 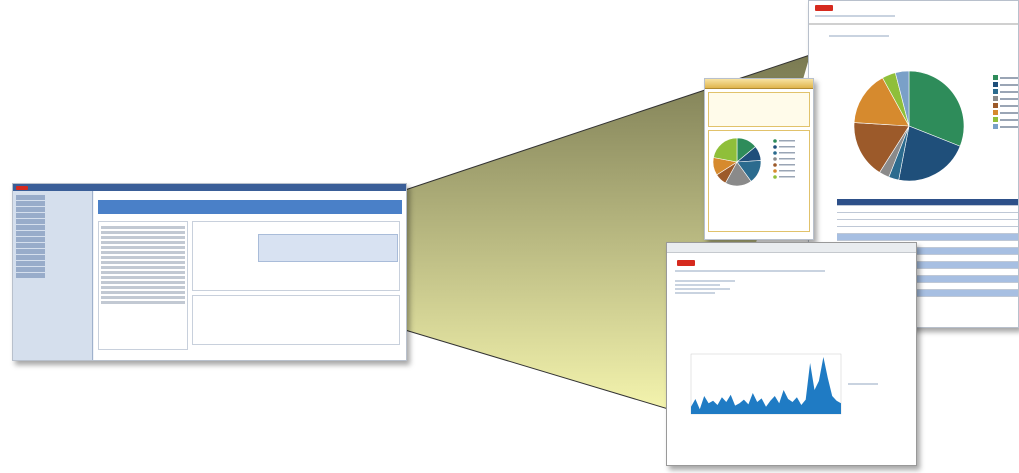 I want to click on console-banner, so click(x=250, y=207).